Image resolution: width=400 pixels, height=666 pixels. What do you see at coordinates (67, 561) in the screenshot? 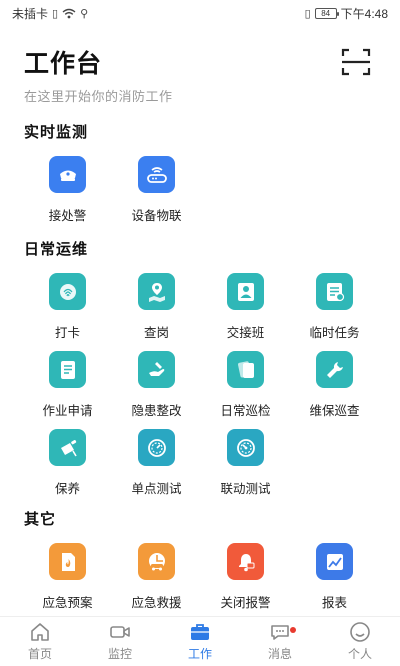
I see `fire-document-icon` at bounding box center [67, 561].